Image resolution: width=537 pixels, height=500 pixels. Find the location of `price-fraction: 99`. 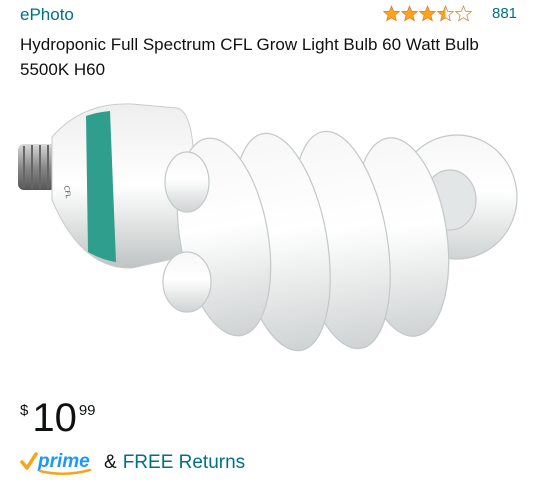

price-fraction: 99 is located at coordinates (87, 410).